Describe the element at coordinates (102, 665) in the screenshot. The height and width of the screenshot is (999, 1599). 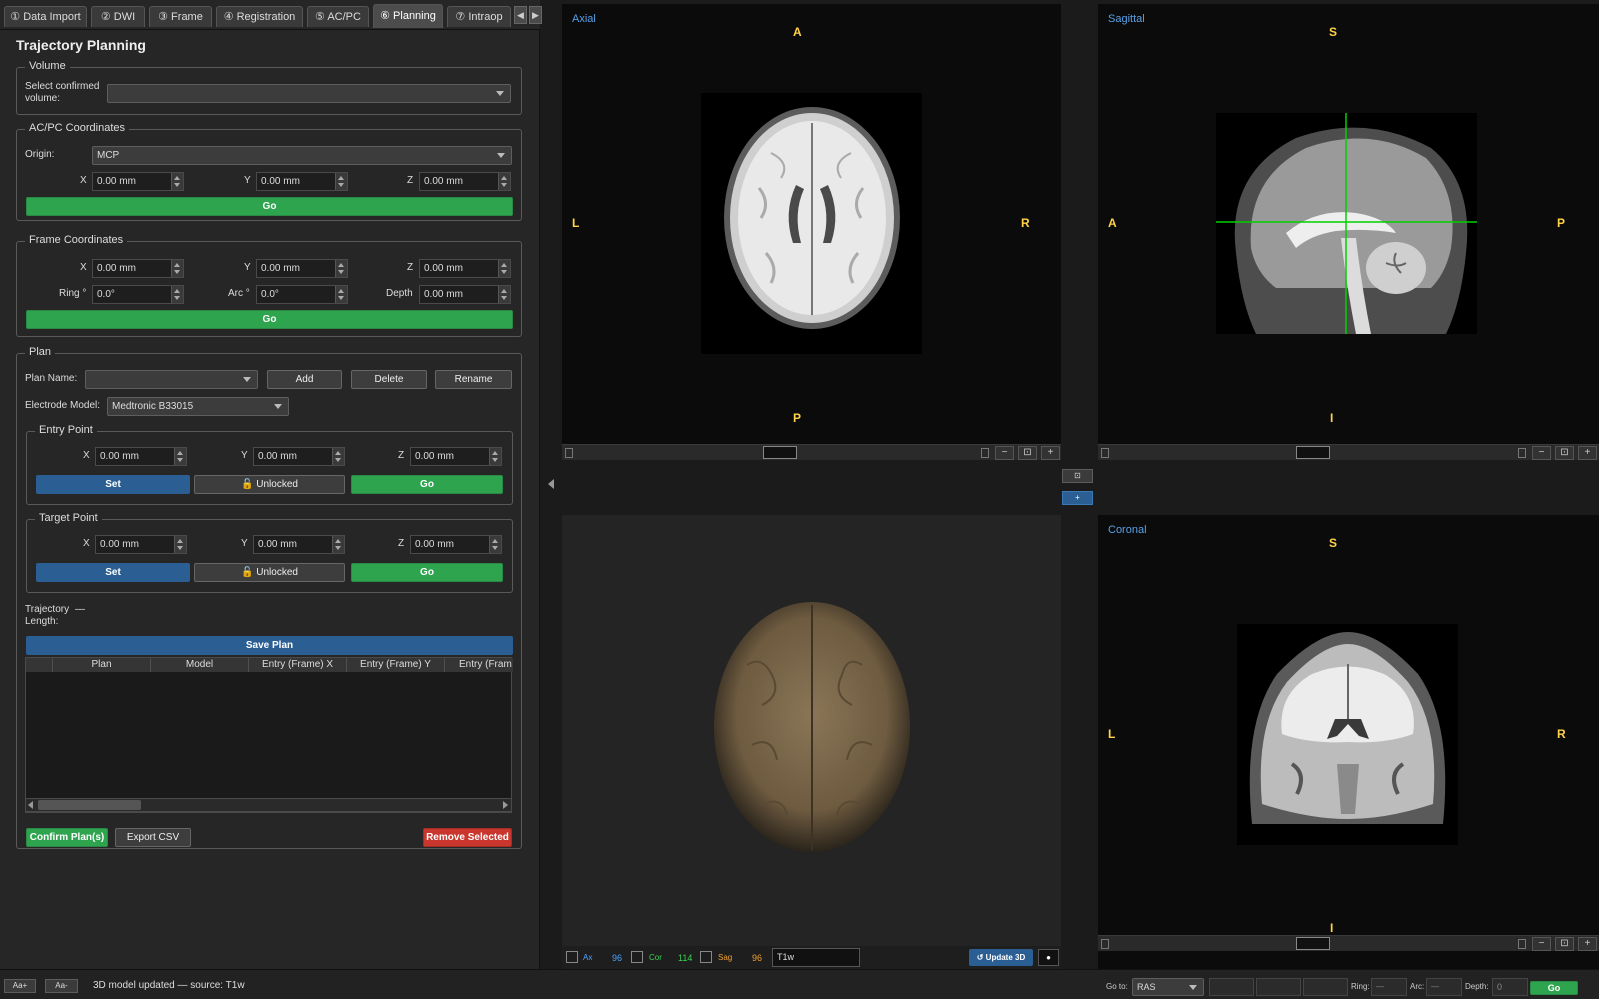
I see `table-header-plan: Plan` at that location.